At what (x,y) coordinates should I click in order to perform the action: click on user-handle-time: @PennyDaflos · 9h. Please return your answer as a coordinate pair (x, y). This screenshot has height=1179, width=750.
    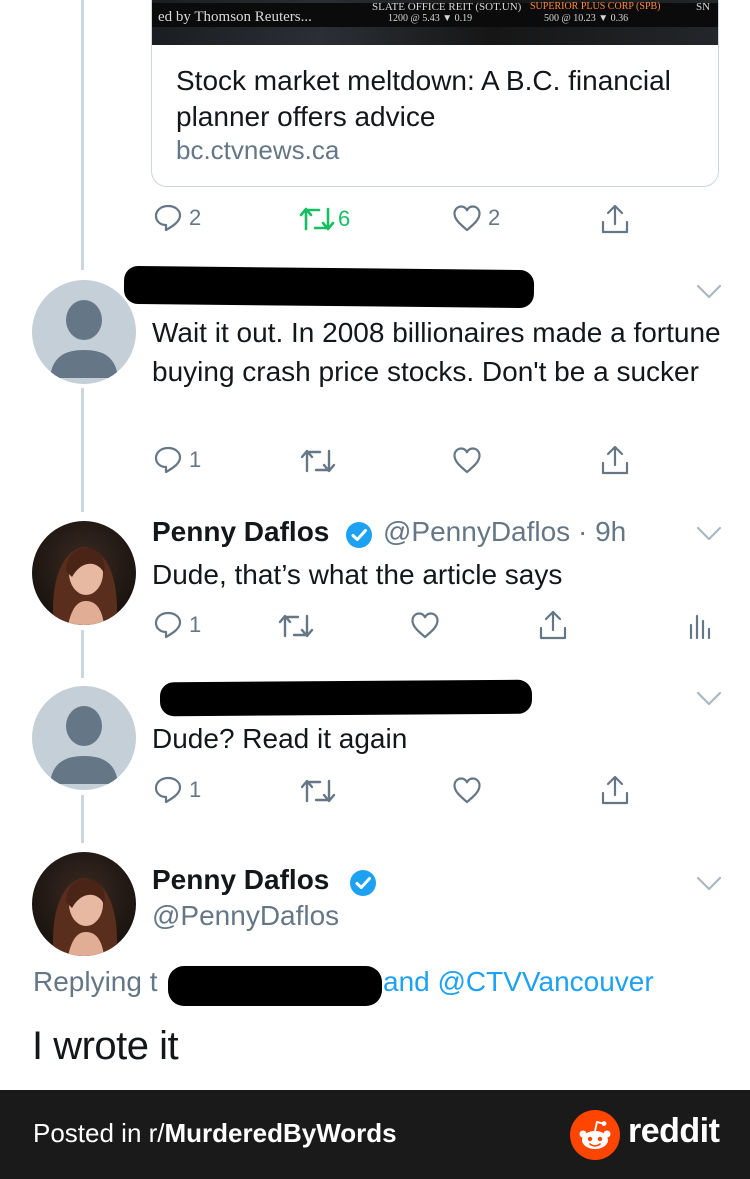
    Looking at the image, I should click on (504, 532).